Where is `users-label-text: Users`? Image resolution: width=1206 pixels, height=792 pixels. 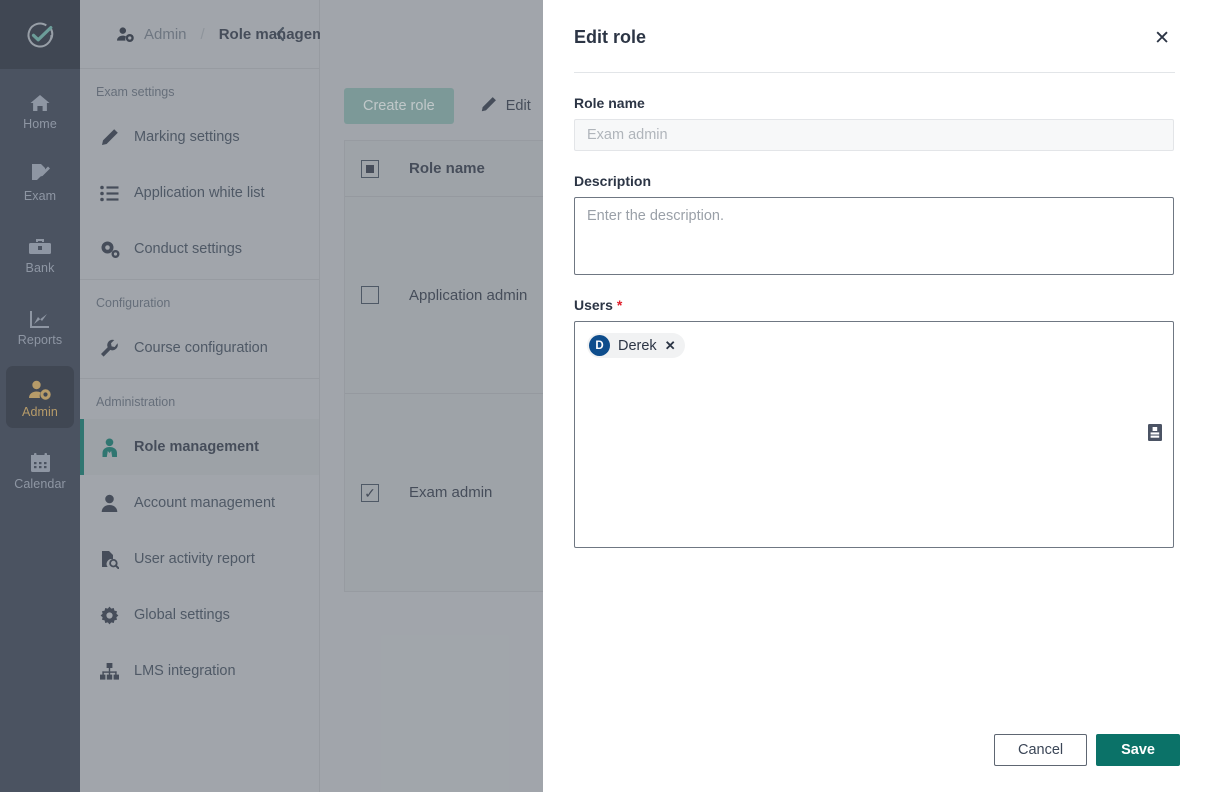
users-label-text: Users is located at coordinates (593, 305).